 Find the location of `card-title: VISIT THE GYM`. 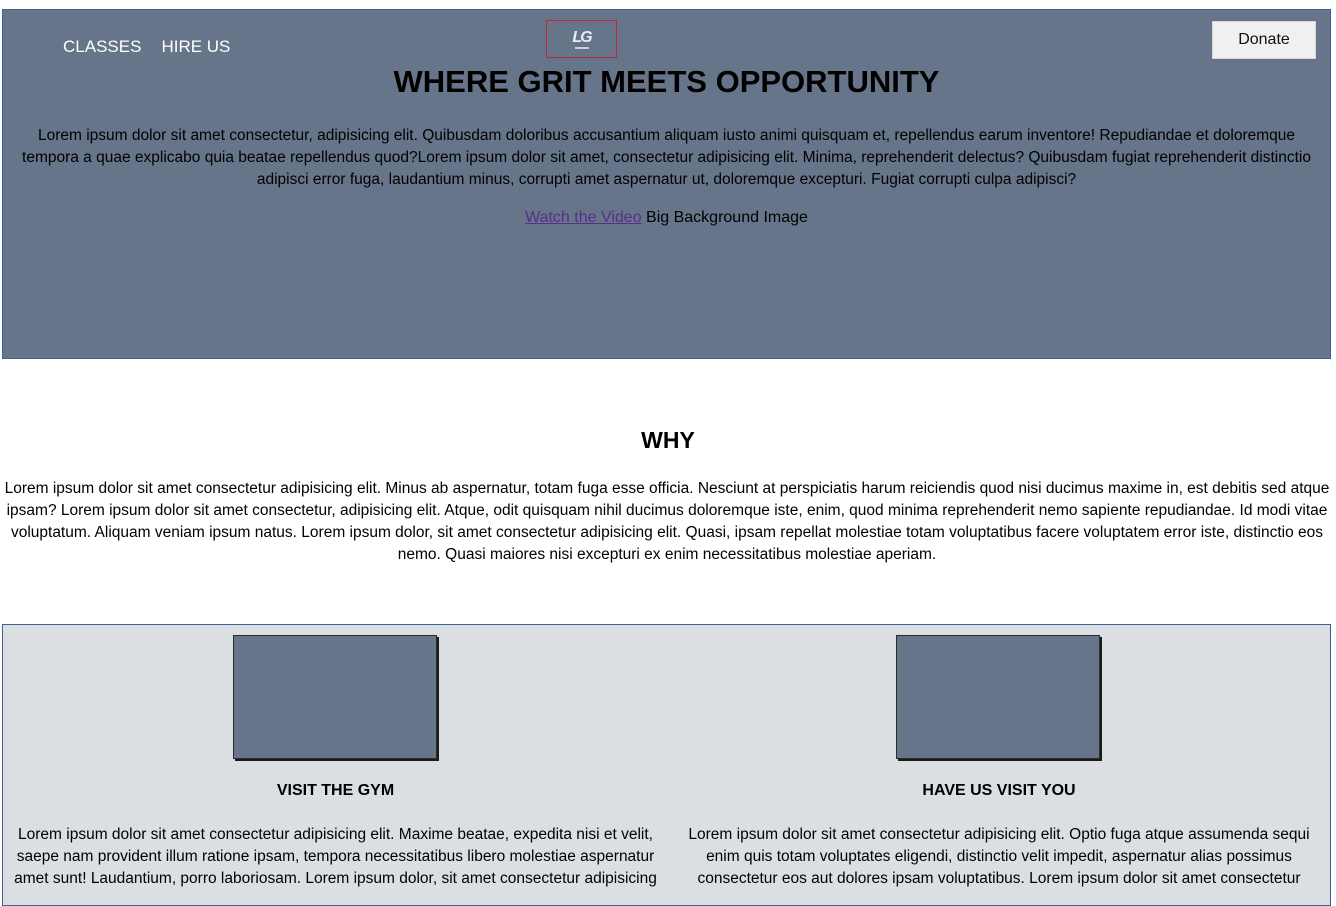

card-title: VISIT THE GYM is located at coordinates (335, 790).